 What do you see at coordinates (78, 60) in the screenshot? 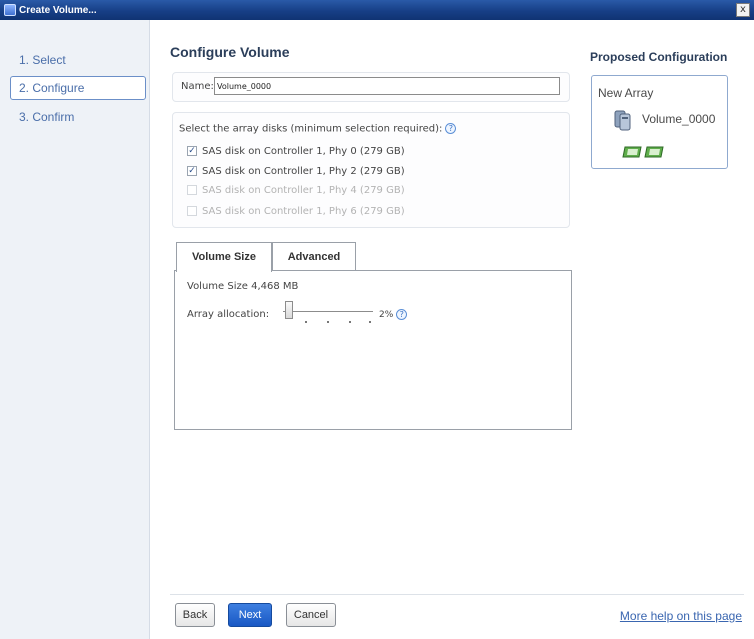
I see `step-select: 1. Select` at bounding box center [78, 60].